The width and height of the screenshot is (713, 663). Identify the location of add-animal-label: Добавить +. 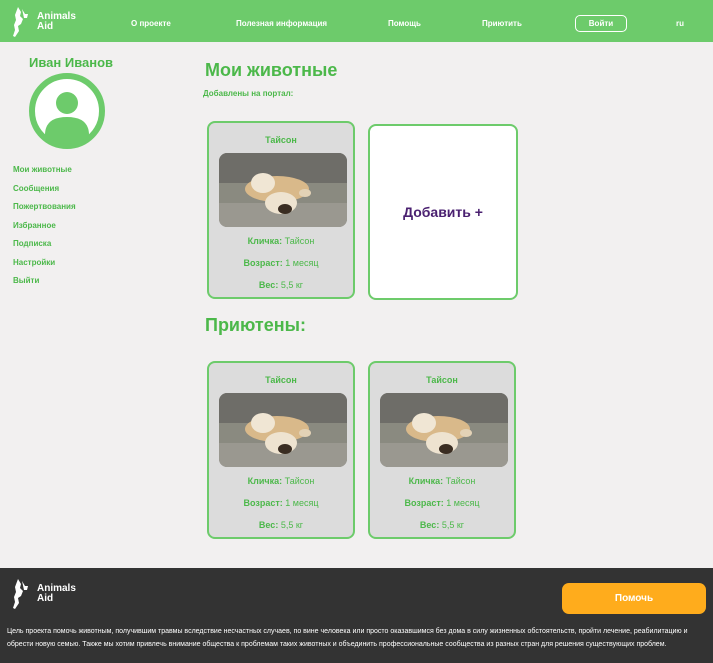
(443, 212).